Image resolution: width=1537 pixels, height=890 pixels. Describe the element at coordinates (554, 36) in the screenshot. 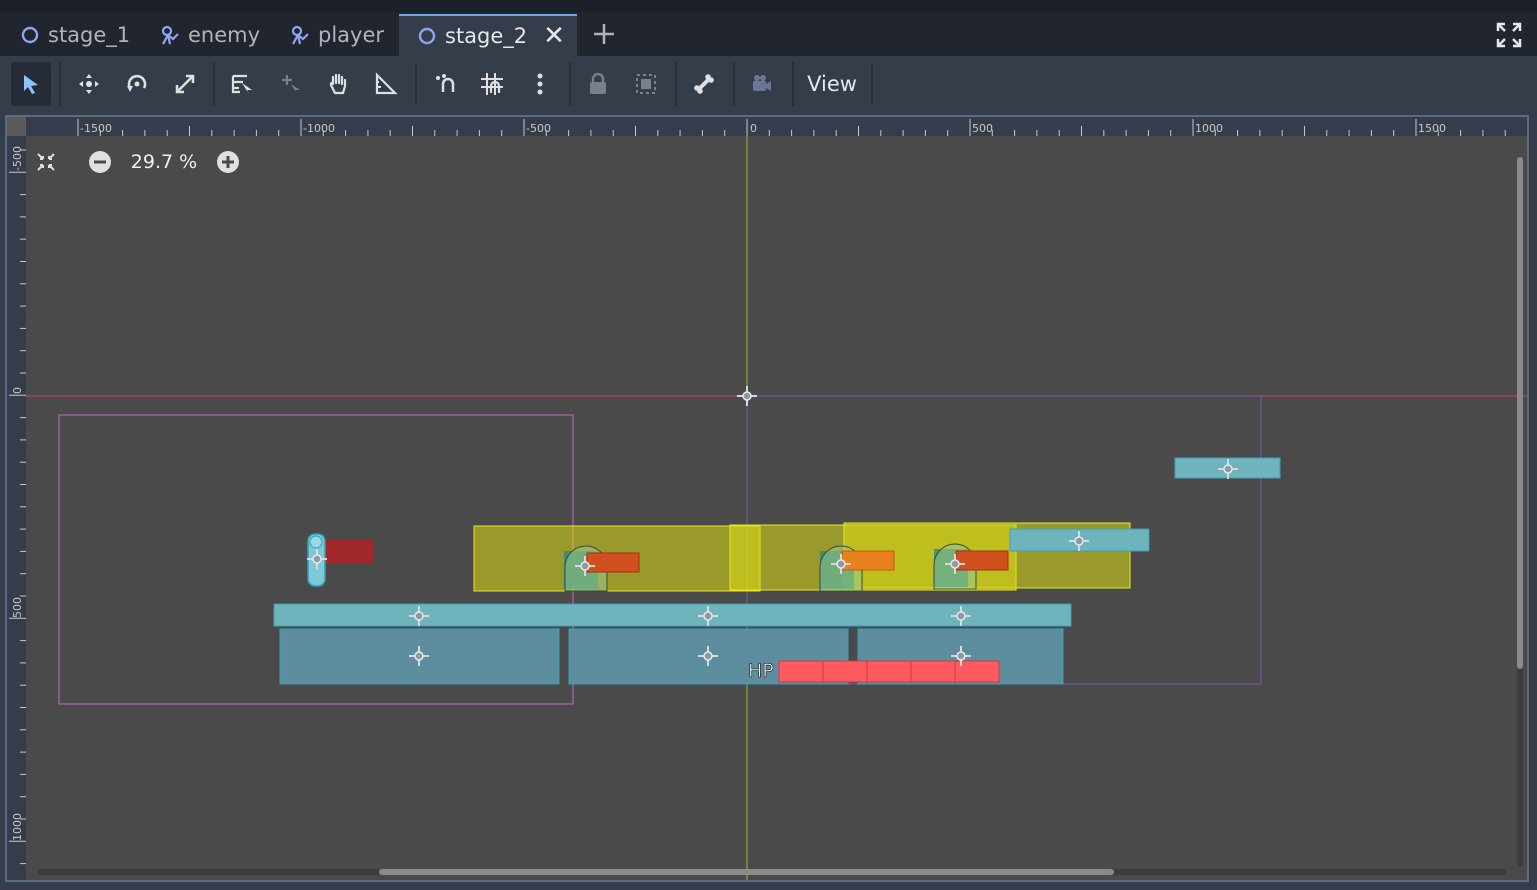

I see `close-tab-icon: ✕` at that location.